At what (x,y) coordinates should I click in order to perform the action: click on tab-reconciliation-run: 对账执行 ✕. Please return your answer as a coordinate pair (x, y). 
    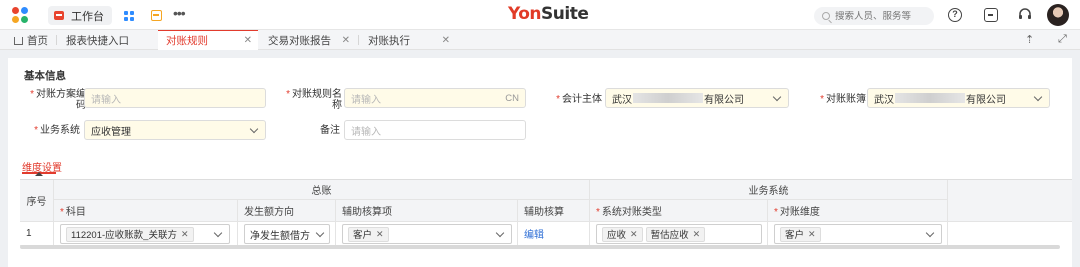
    Looking at the image, I should click on (408, 40).